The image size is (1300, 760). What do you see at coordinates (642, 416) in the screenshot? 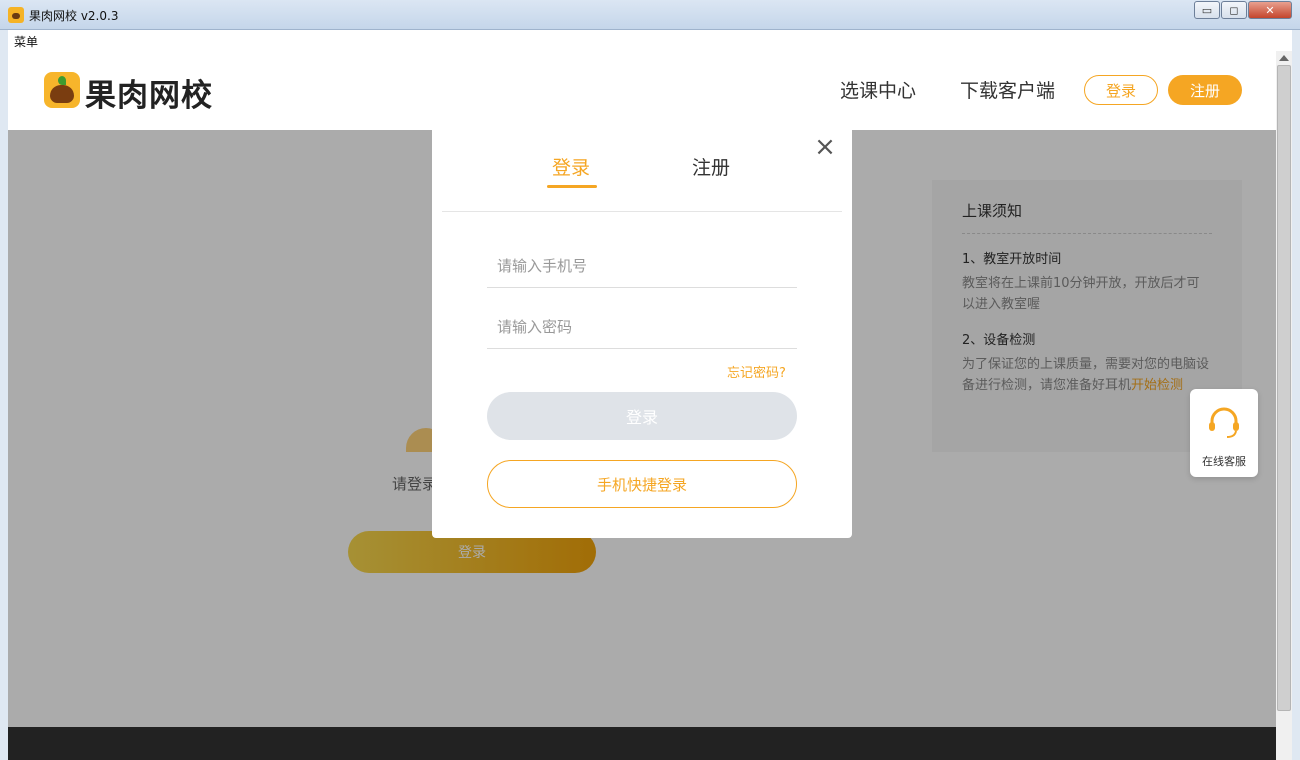
I see `modal-login-button: 登录` at bounding box center [642, 416].